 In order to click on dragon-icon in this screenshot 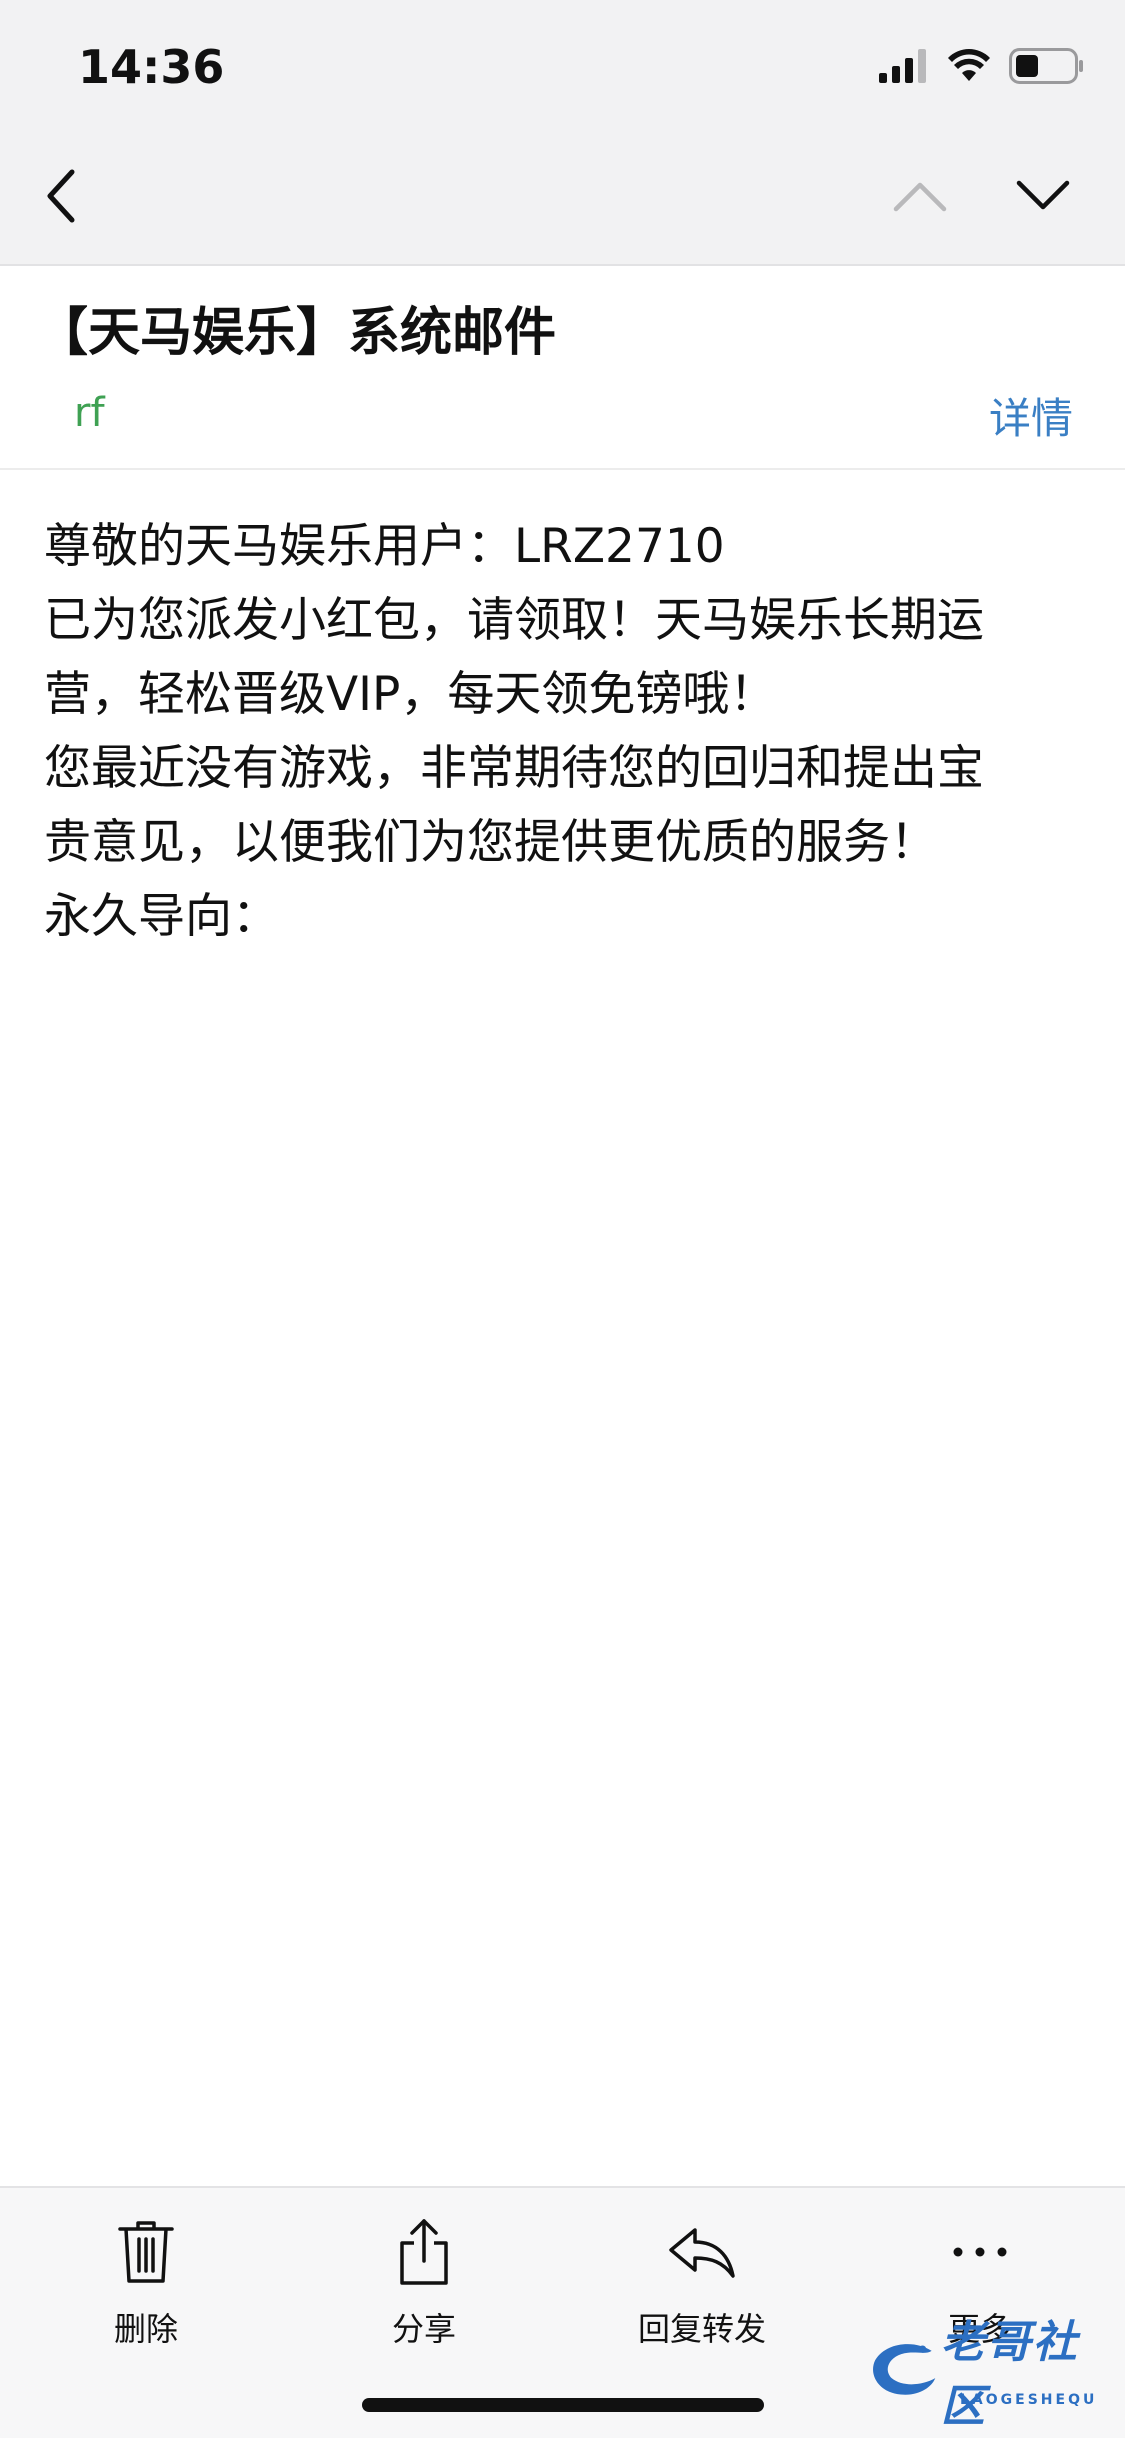, I will do `click(904, 2369)`.